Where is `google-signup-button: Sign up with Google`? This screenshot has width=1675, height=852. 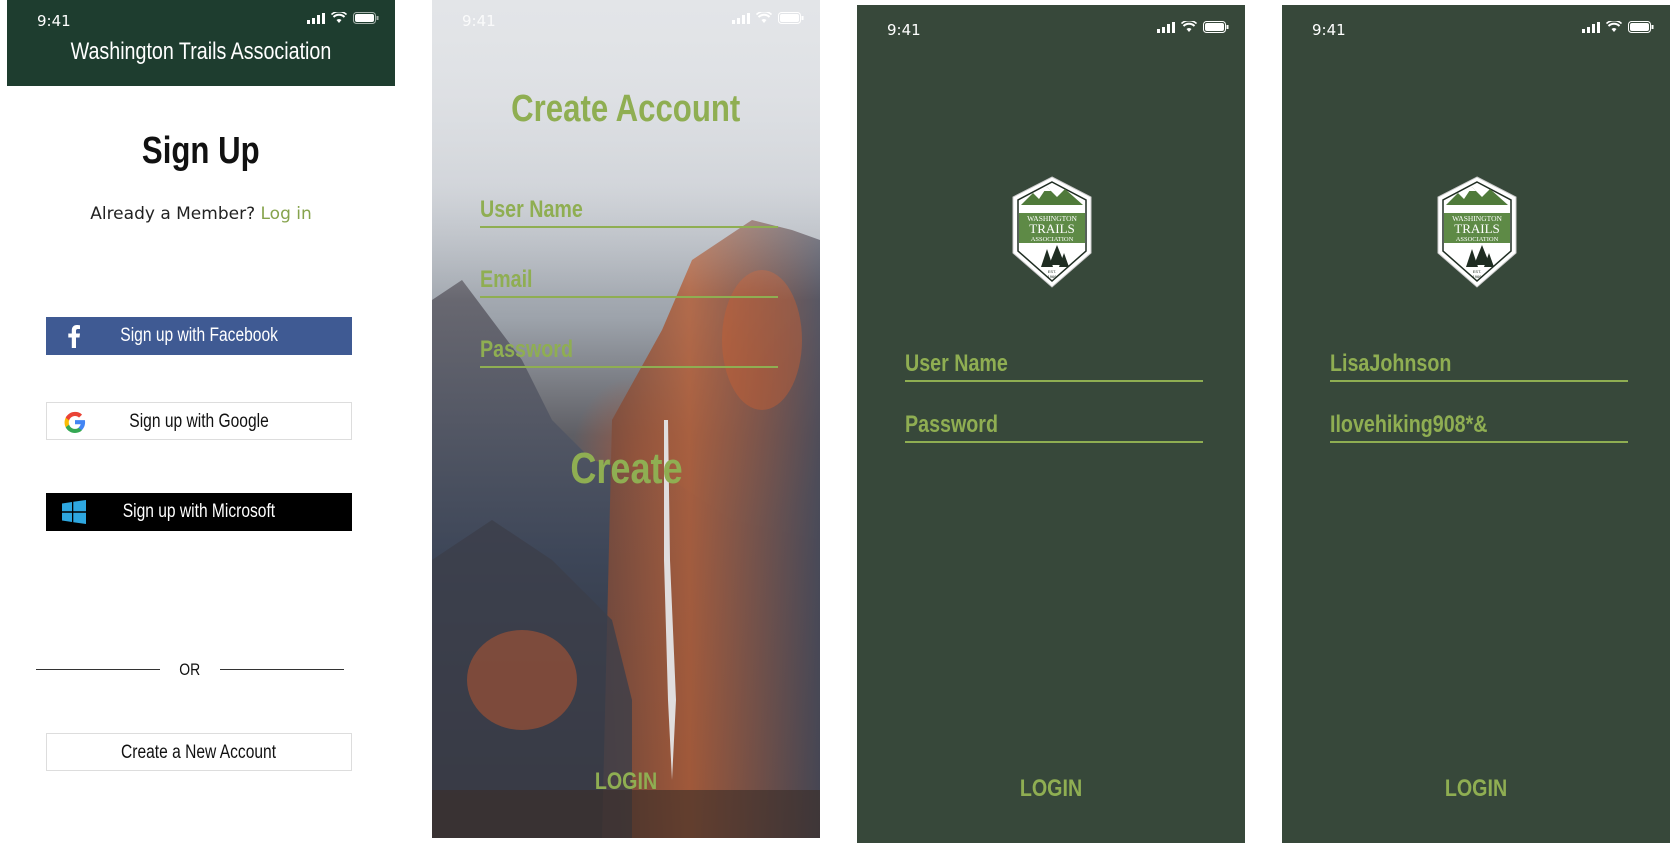
google-signup-button: Sign up with Google is located at coordinates (199, 421).